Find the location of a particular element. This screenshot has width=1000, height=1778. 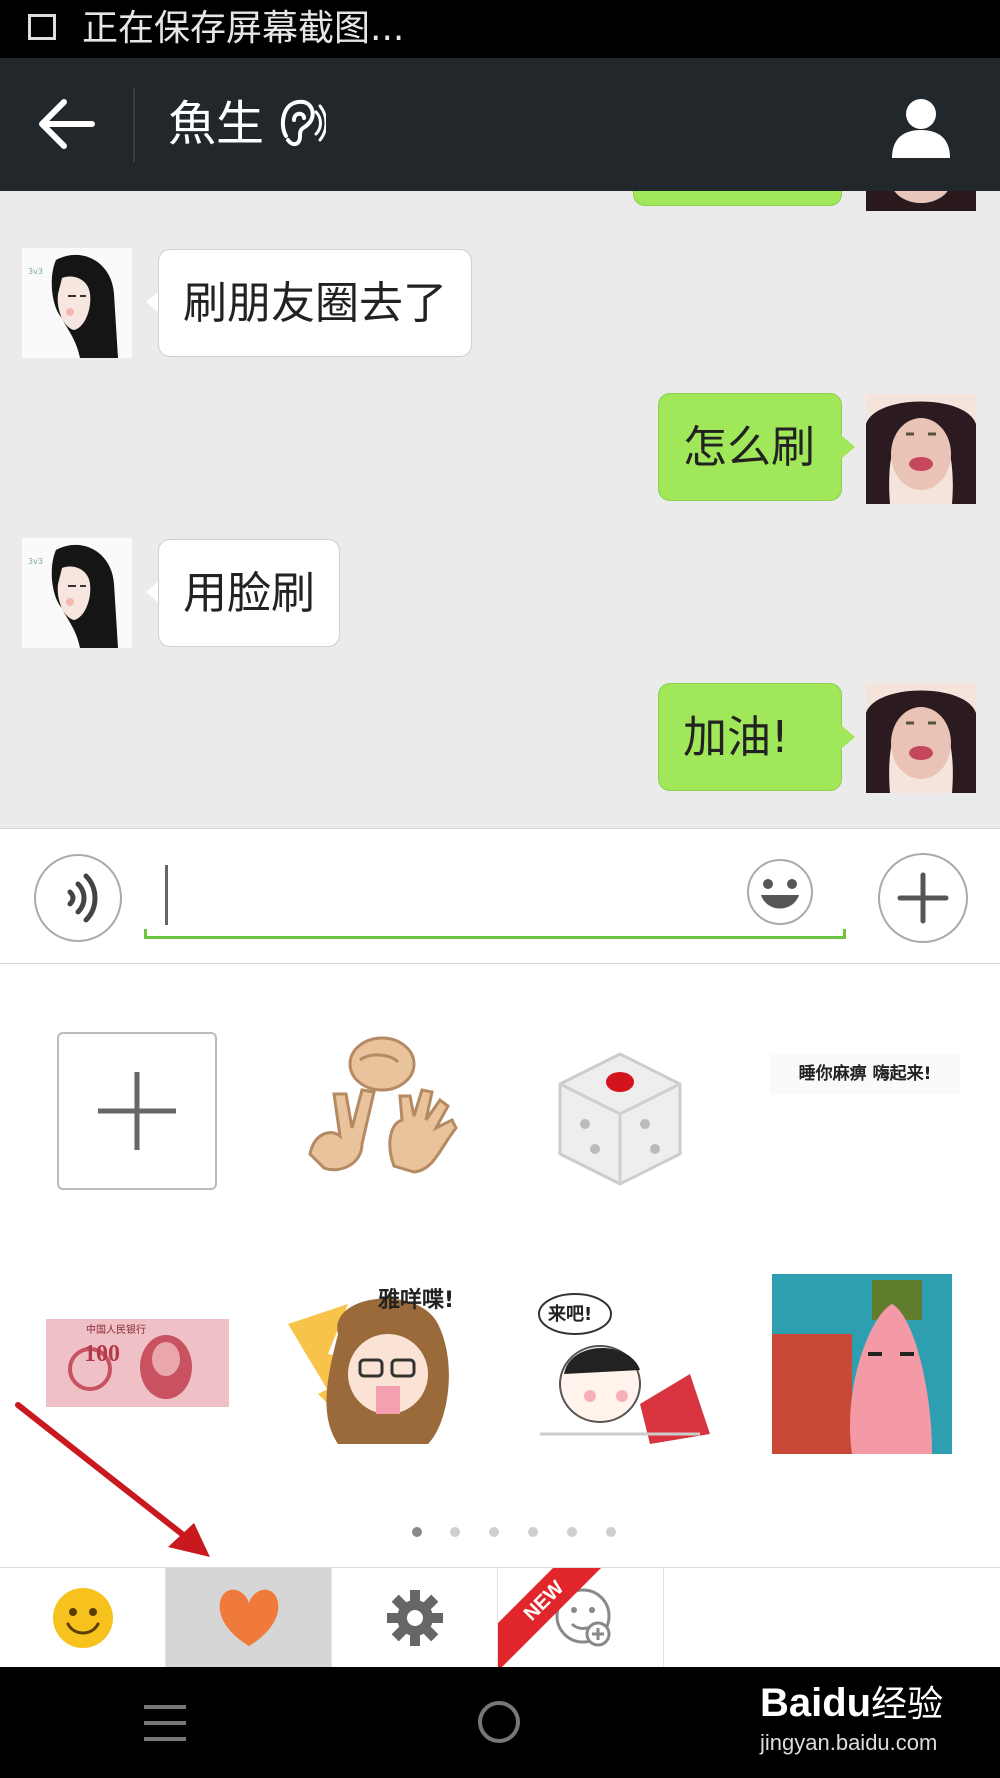

image-icon is located at coordinates (42, 27).